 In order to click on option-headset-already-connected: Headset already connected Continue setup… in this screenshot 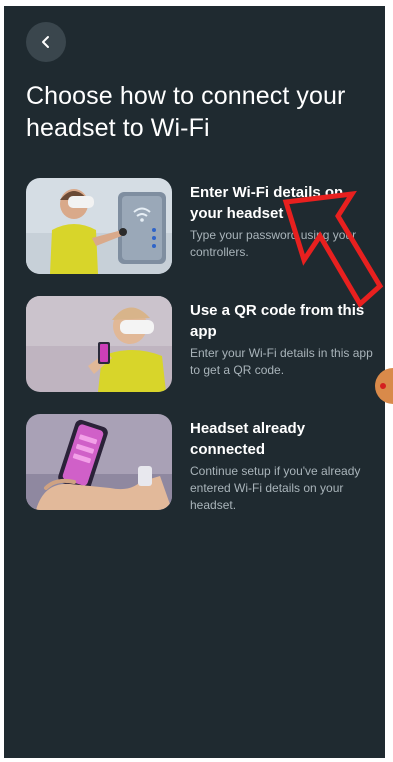, I will do `click(201, 464)`.